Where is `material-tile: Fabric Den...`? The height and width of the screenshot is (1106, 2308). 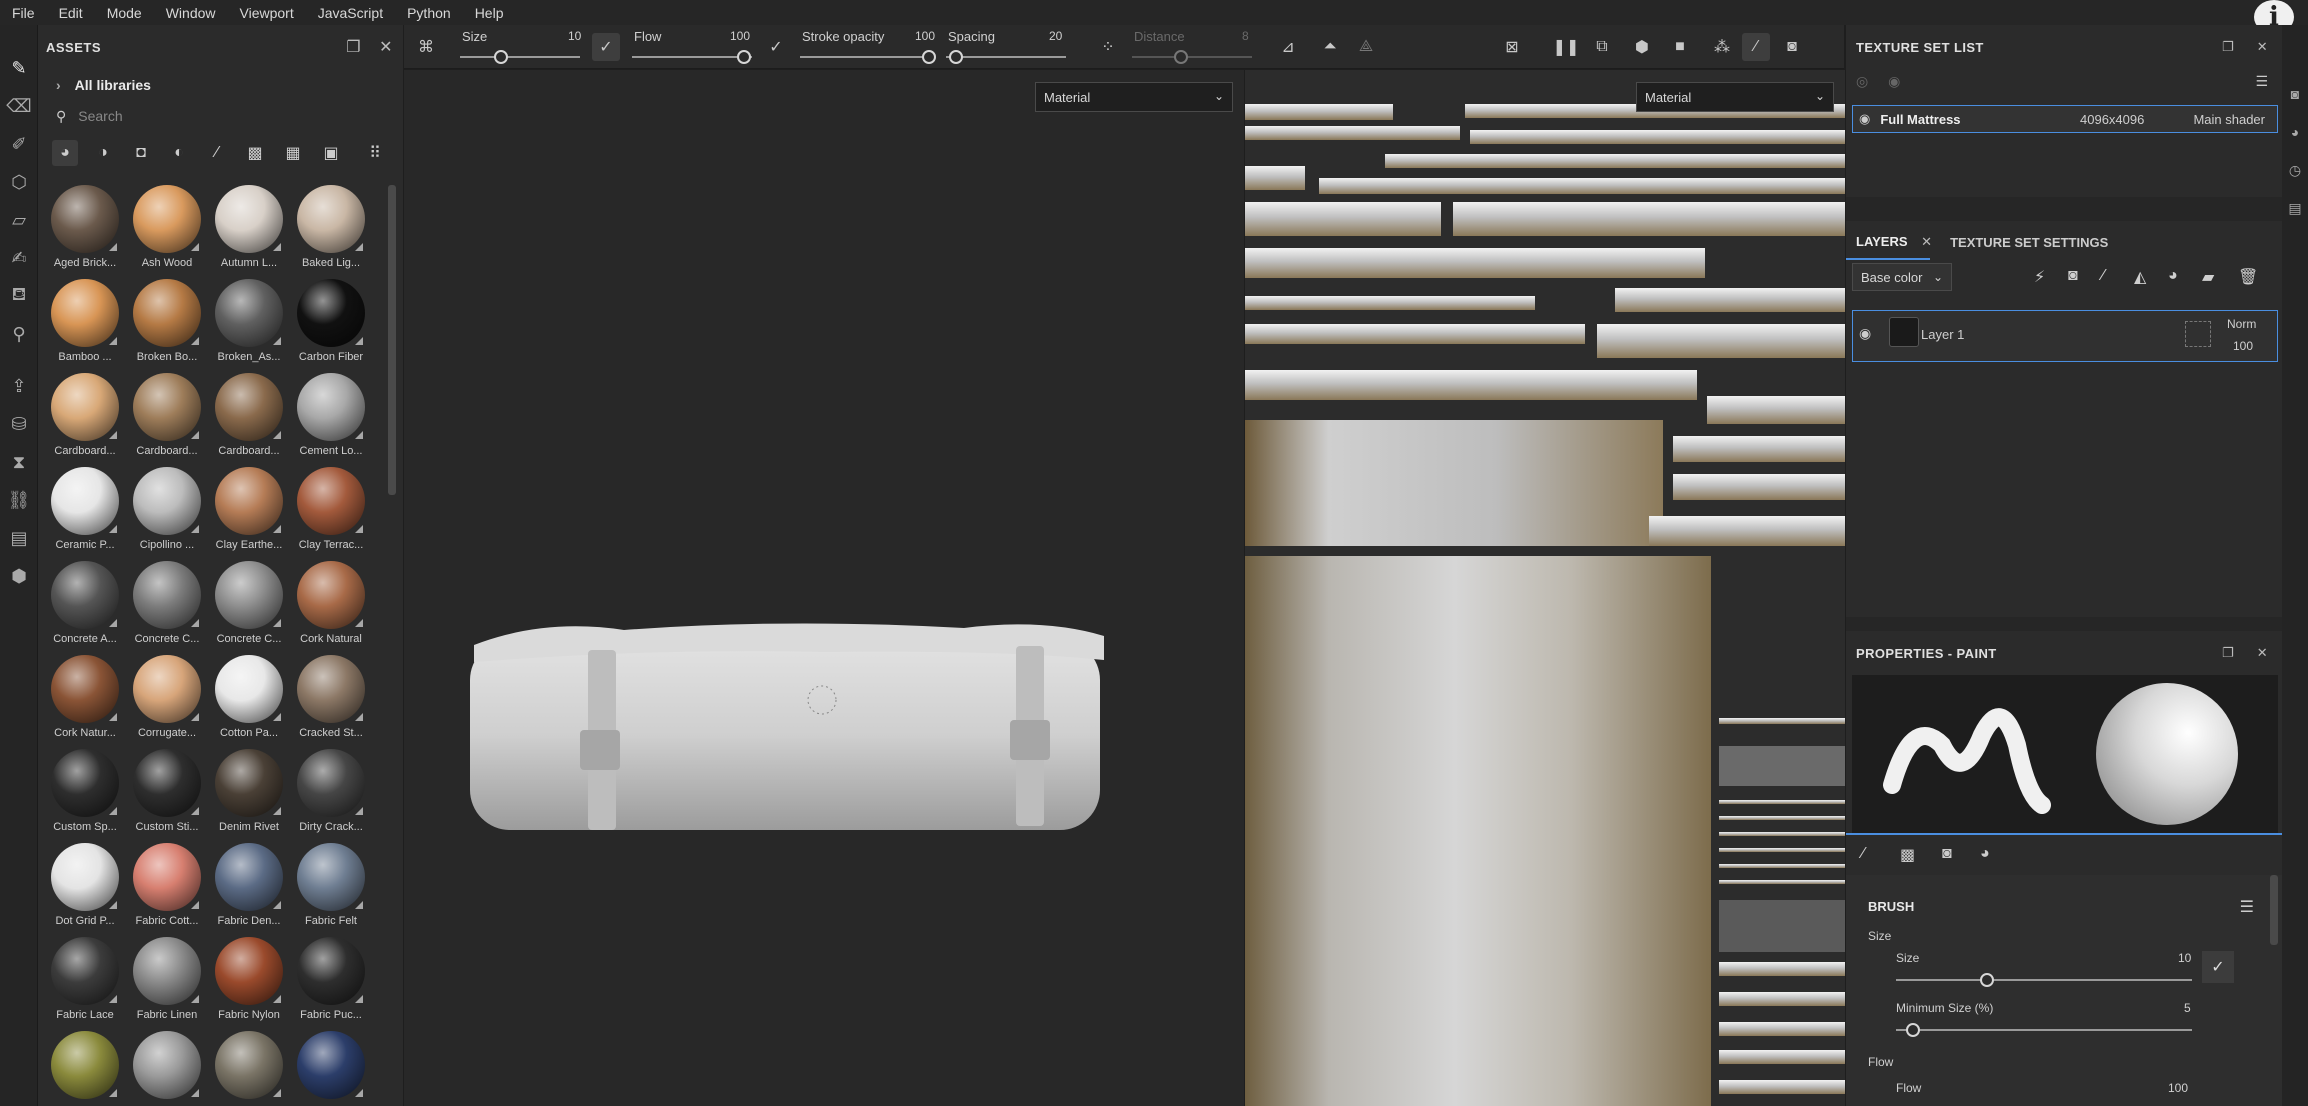 material-tile: Fabric Den... is located at coordinates (249, 887).